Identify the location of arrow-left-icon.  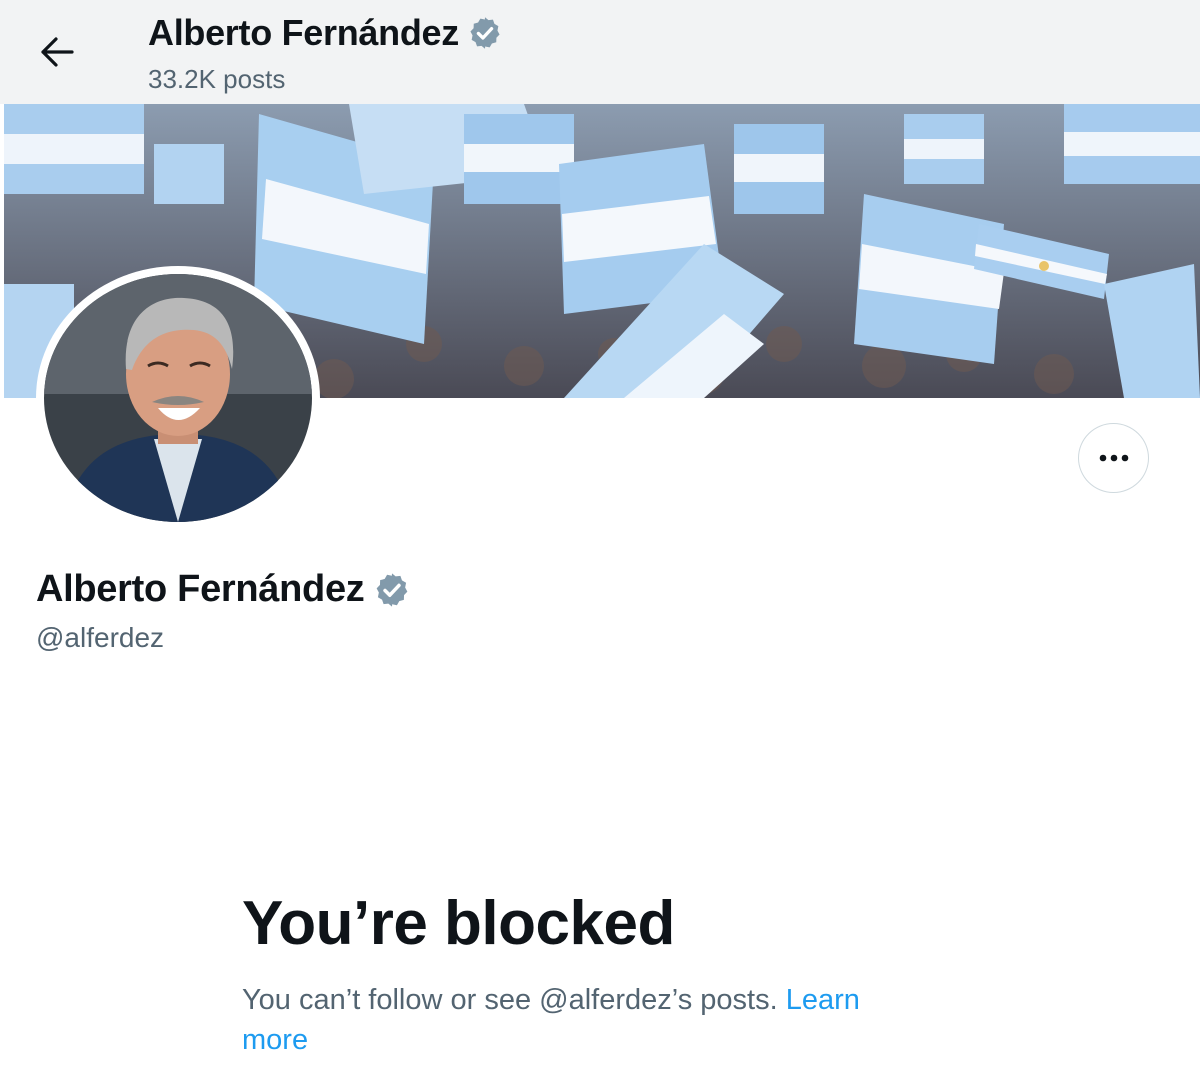
(57, 52).